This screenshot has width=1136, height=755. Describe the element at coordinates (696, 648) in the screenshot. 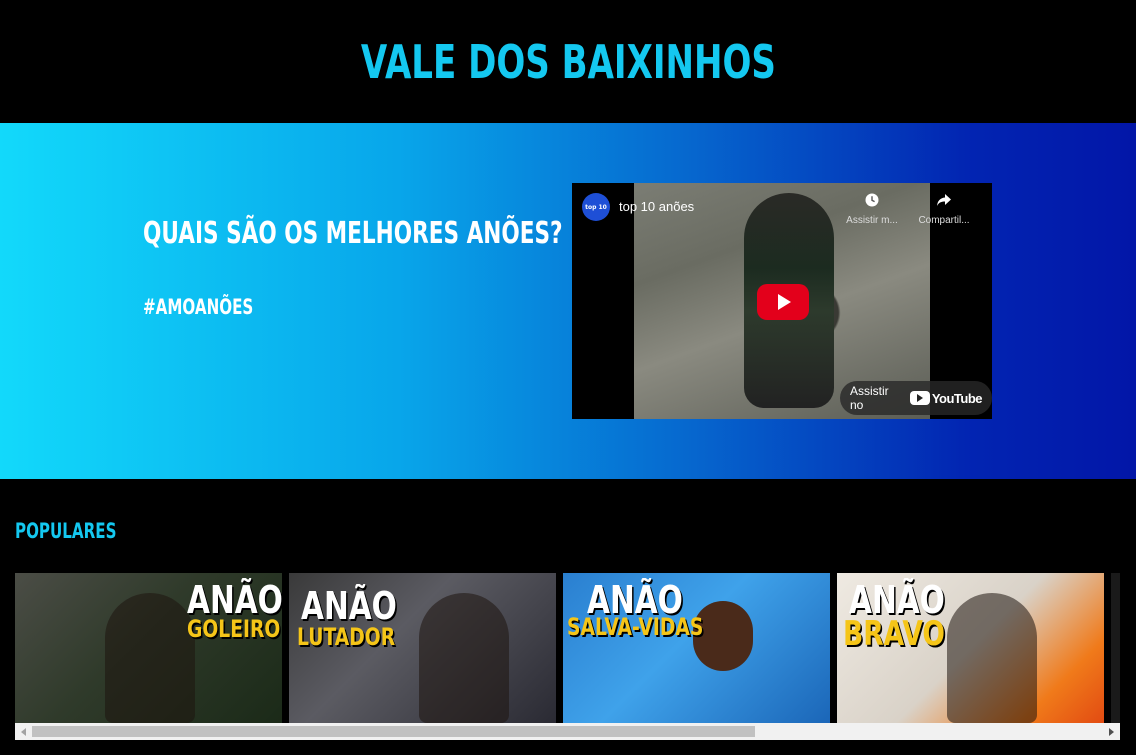

I see `thumbnail-salva-vidas: ANÃO SALVA-VIDAS` at that location.